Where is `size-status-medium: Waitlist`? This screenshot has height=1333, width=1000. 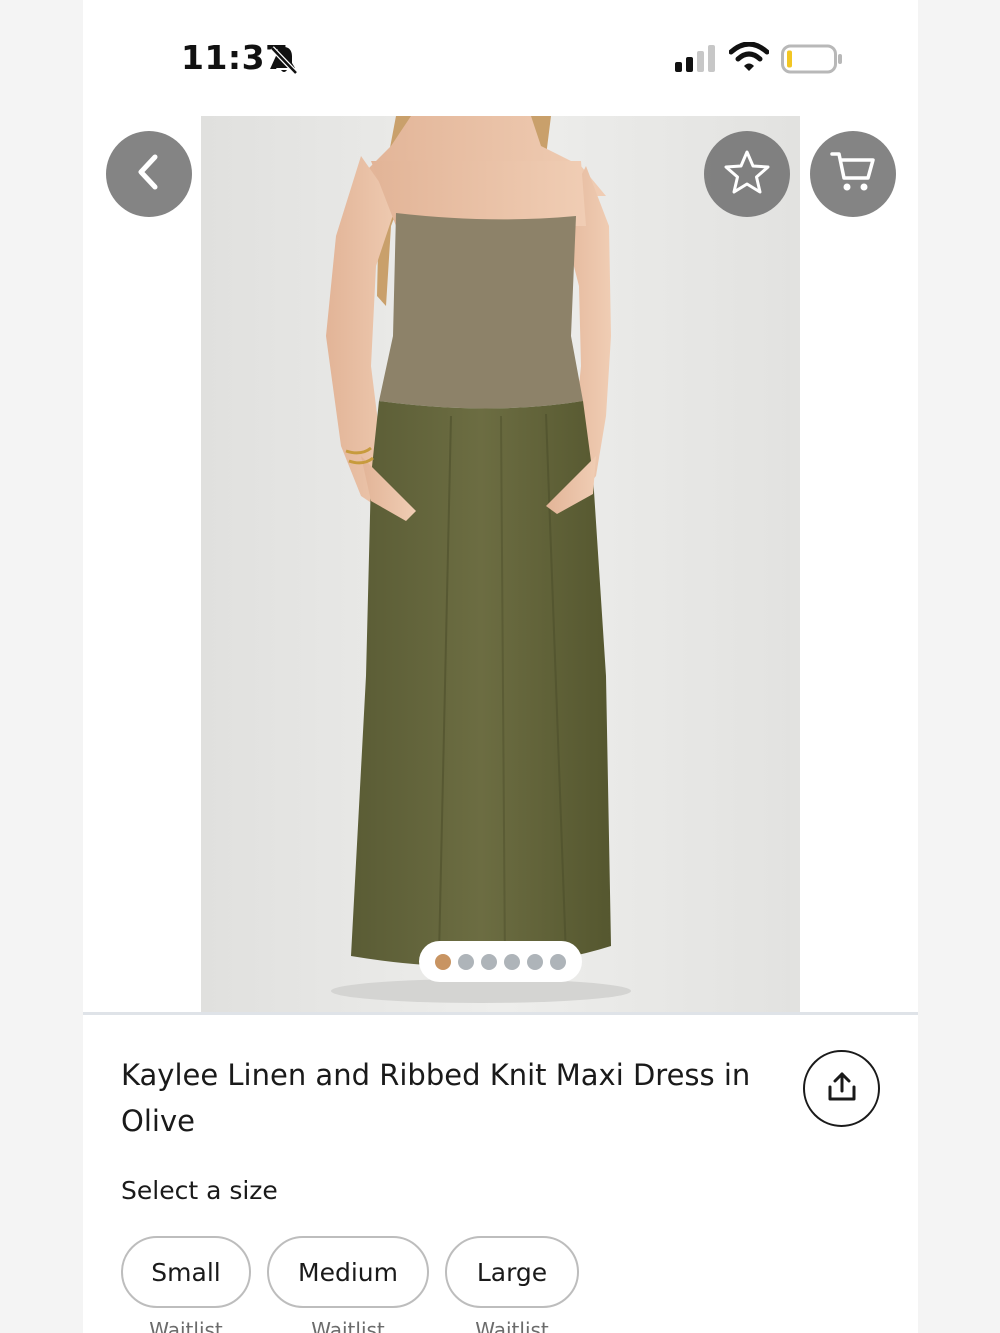
size-status-medium: Waitlist is located at coordinates (348, 1325).